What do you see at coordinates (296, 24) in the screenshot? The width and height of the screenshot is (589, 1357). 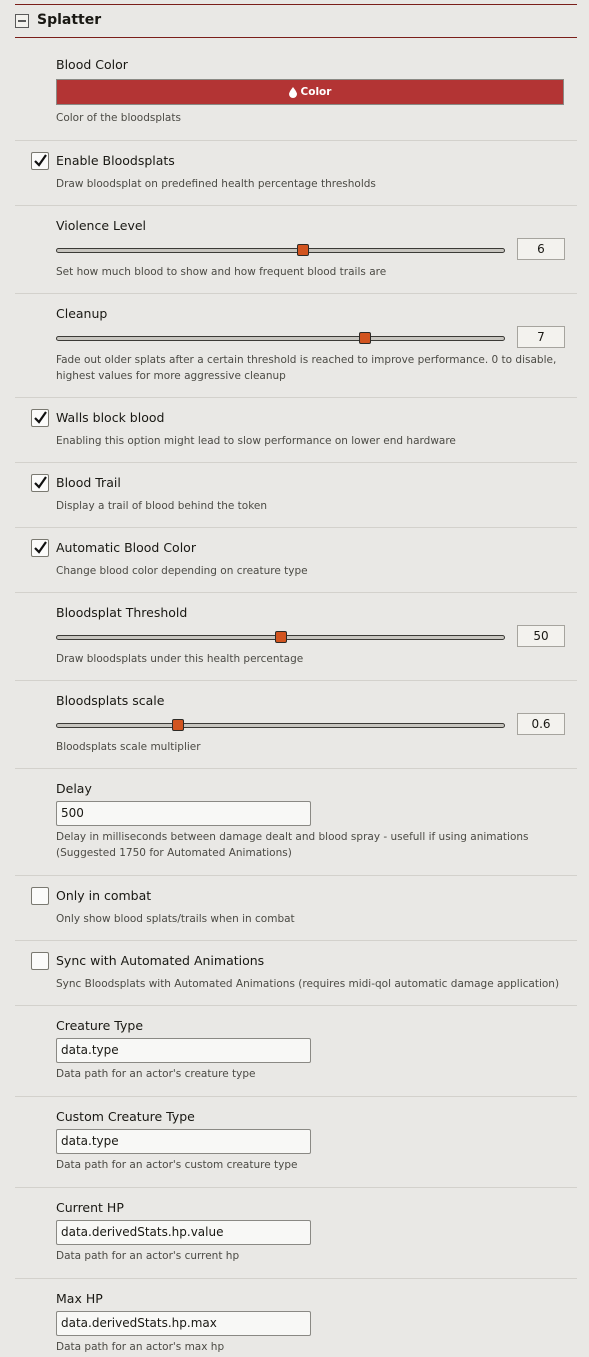 I see `section-header: Splatter` at bounding box center [296, 24].